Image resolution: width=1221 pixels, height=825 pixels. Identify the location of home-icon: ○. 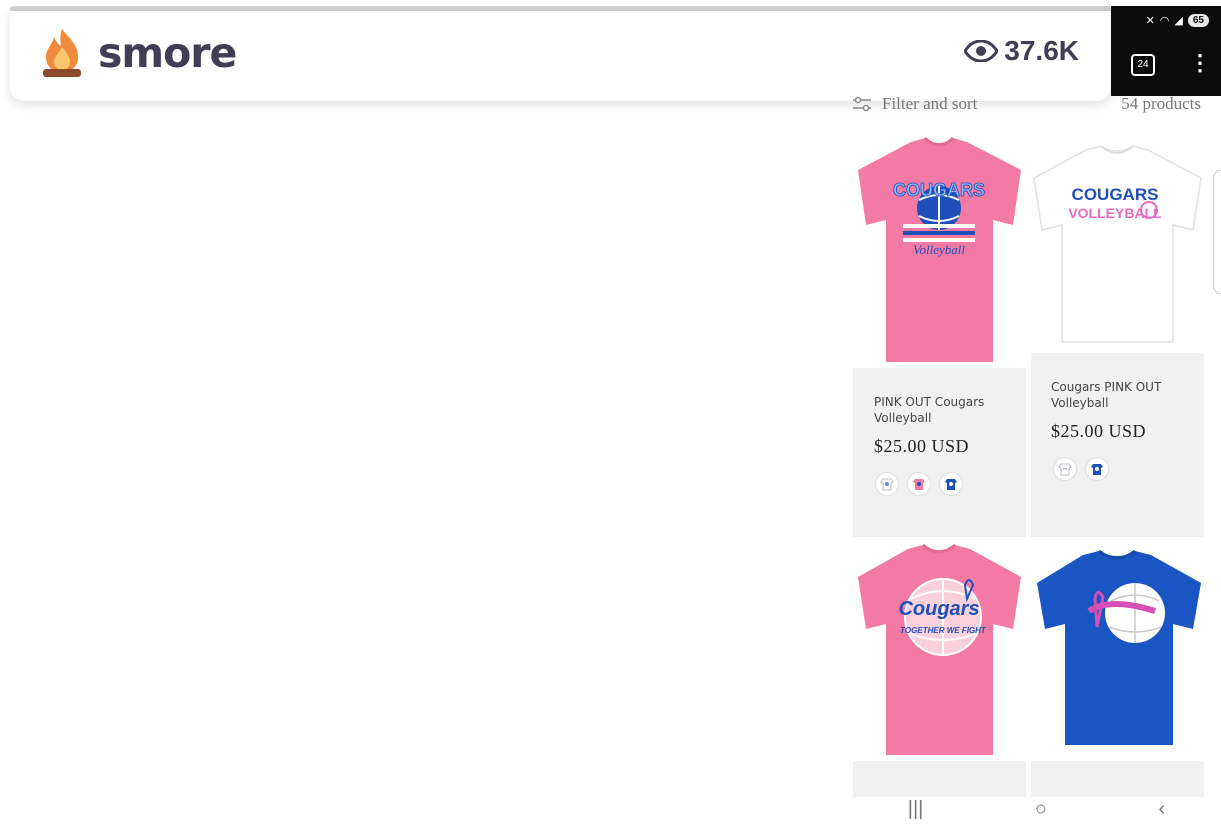
(1041, 809).